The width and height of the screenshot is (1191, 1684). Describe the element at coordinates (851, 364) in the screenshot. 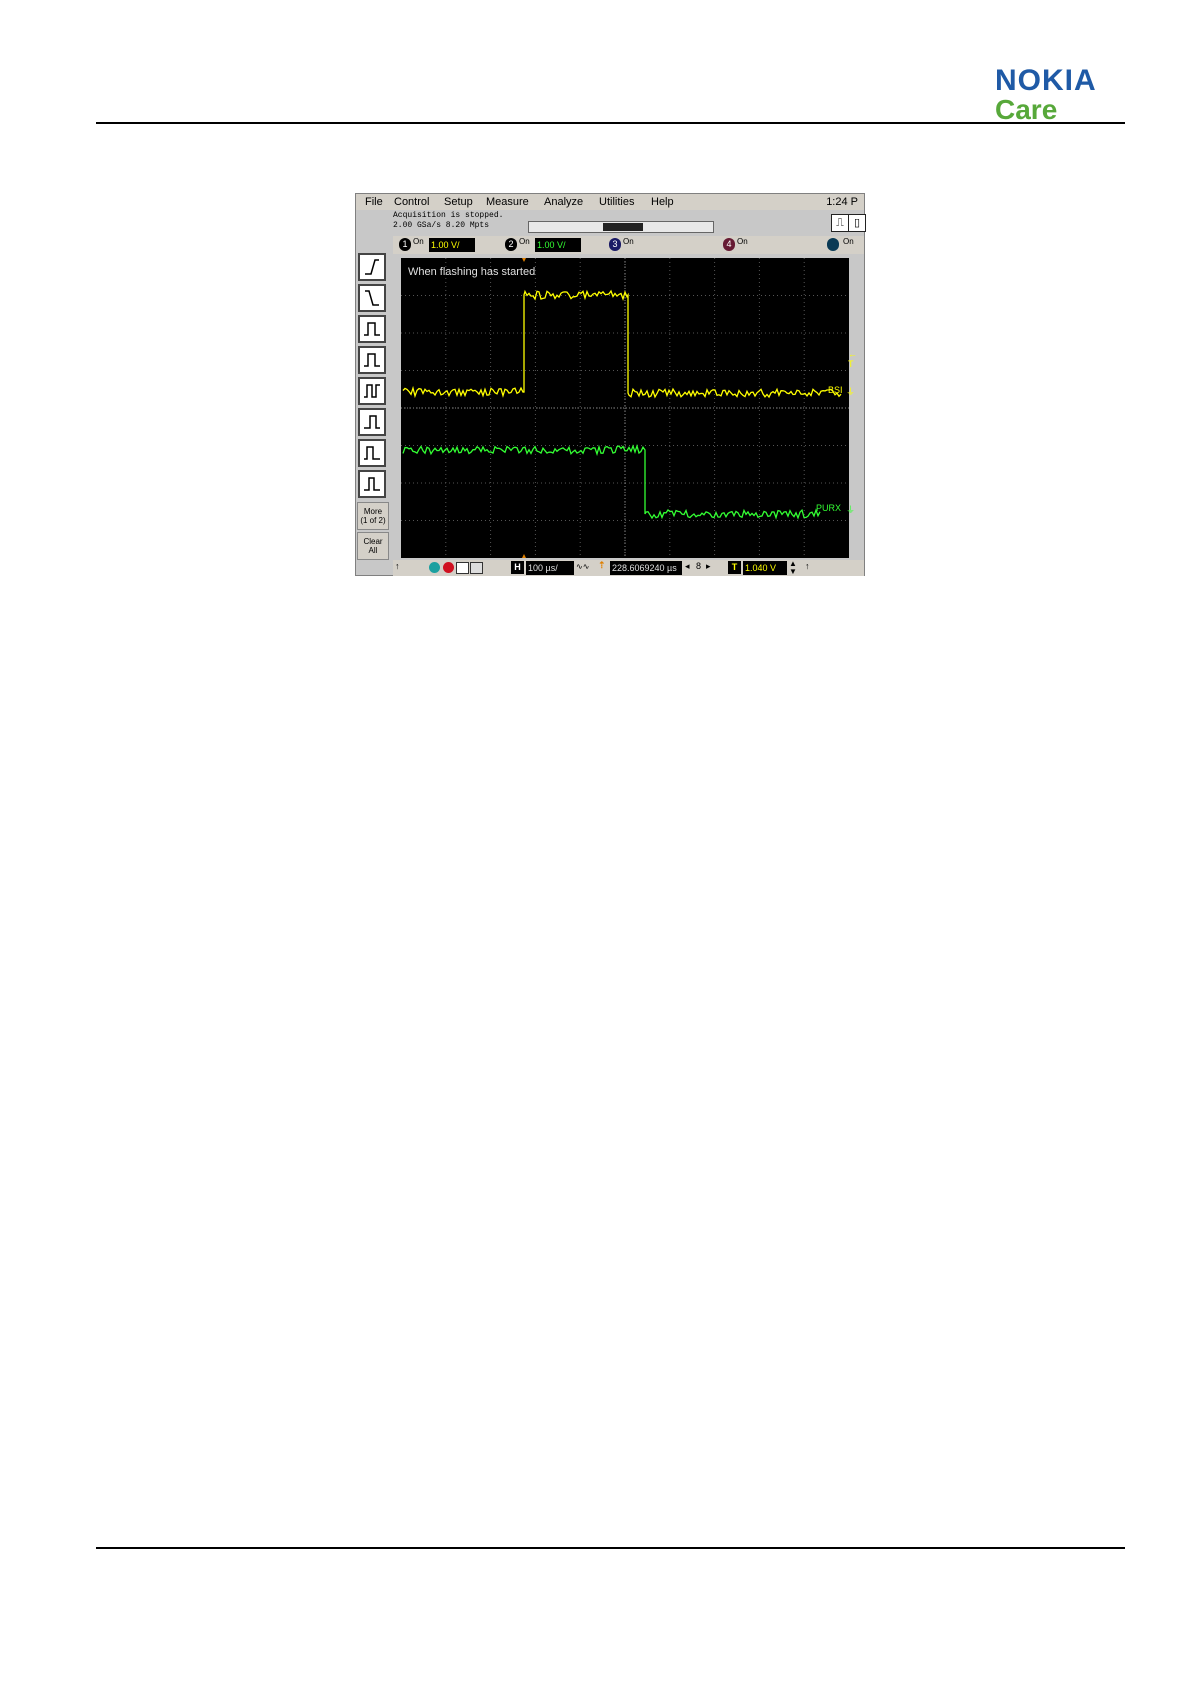

I see `trigger-label: T` at that location.